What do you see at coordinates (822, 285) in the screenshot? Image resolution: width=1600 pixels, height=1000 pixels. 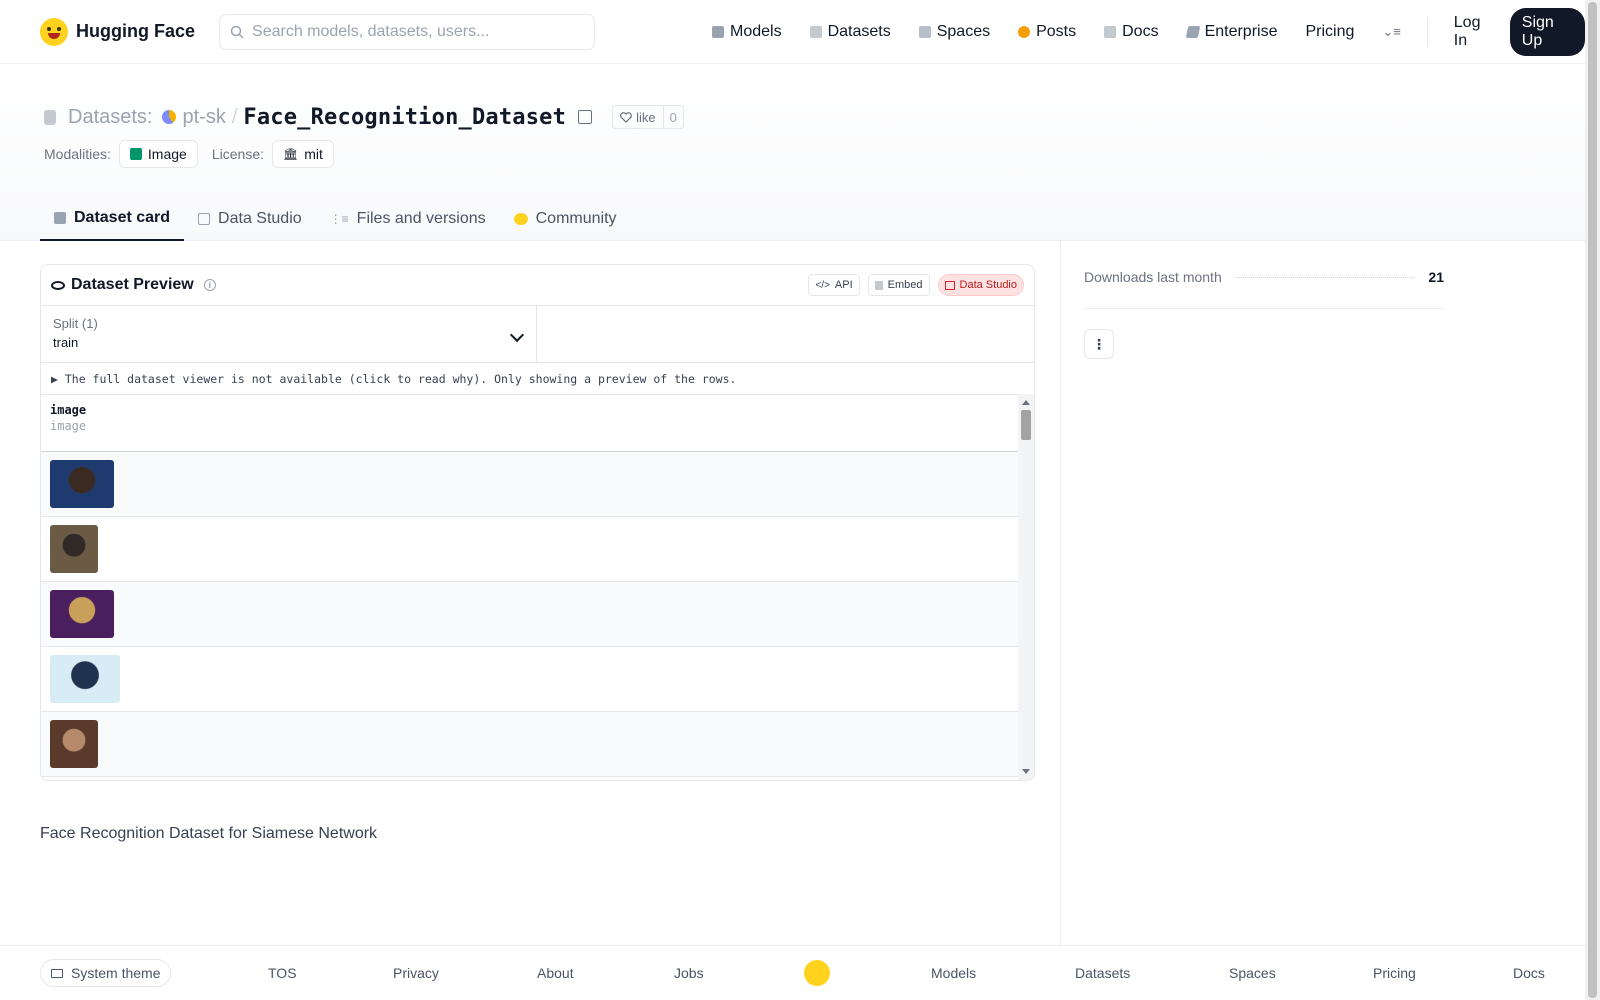 I see `code-icon: </>` at bounding box center [822, 285].